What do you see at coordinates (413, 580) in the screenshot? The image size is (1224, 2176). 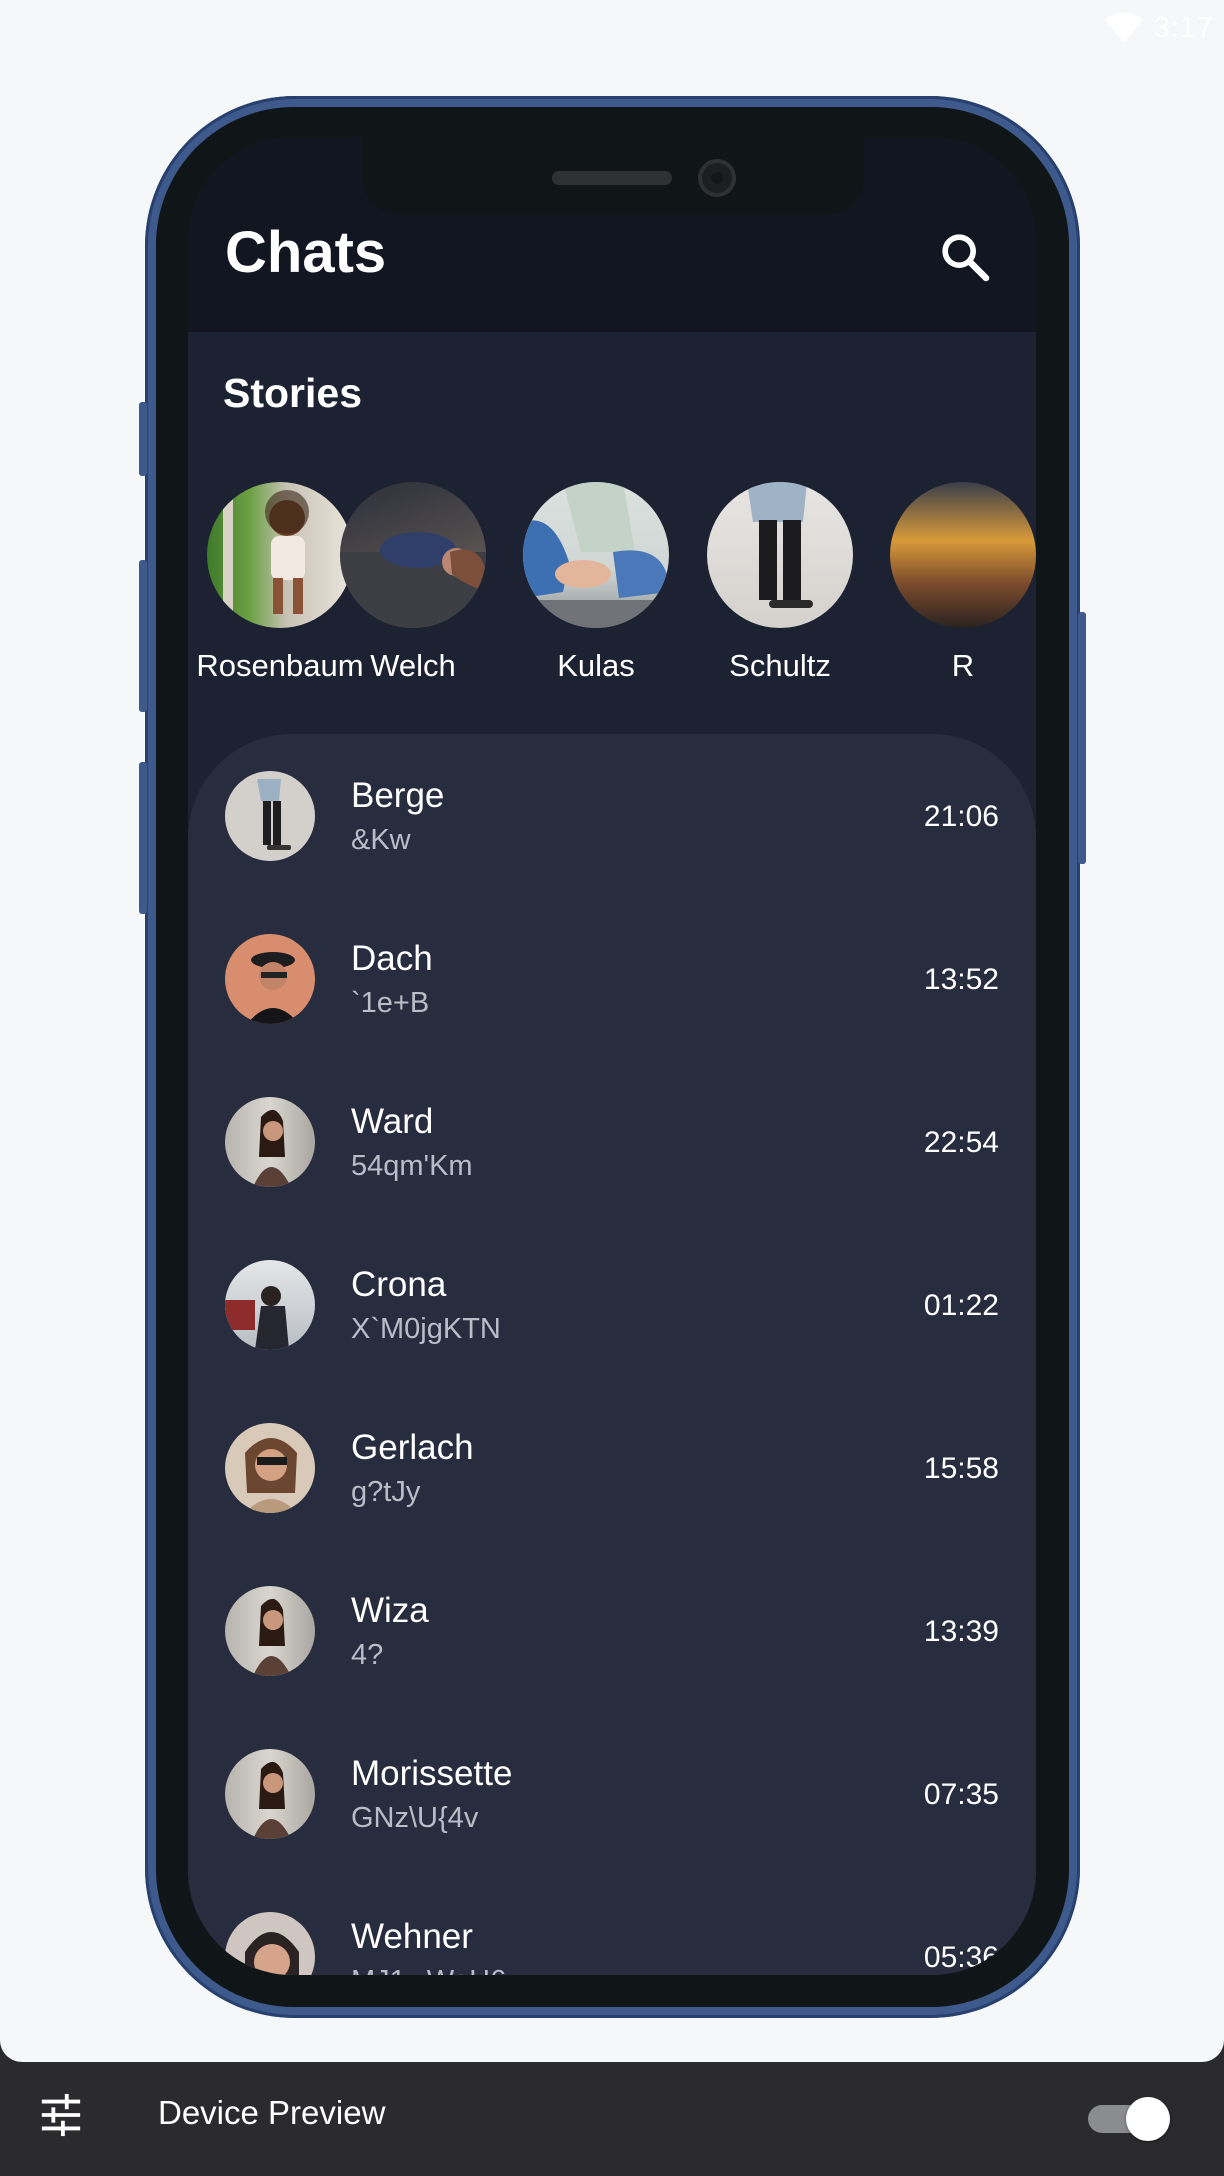 I see `person-lying-photo-icon` at bounding box center [413, 580].